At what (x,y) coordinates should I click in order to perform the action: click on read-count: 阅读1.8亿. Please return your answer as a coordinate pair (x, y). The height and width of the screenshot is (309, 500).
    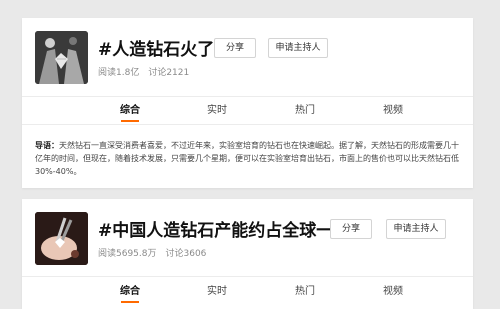
    Looking at the image, I should click on (119, 73).